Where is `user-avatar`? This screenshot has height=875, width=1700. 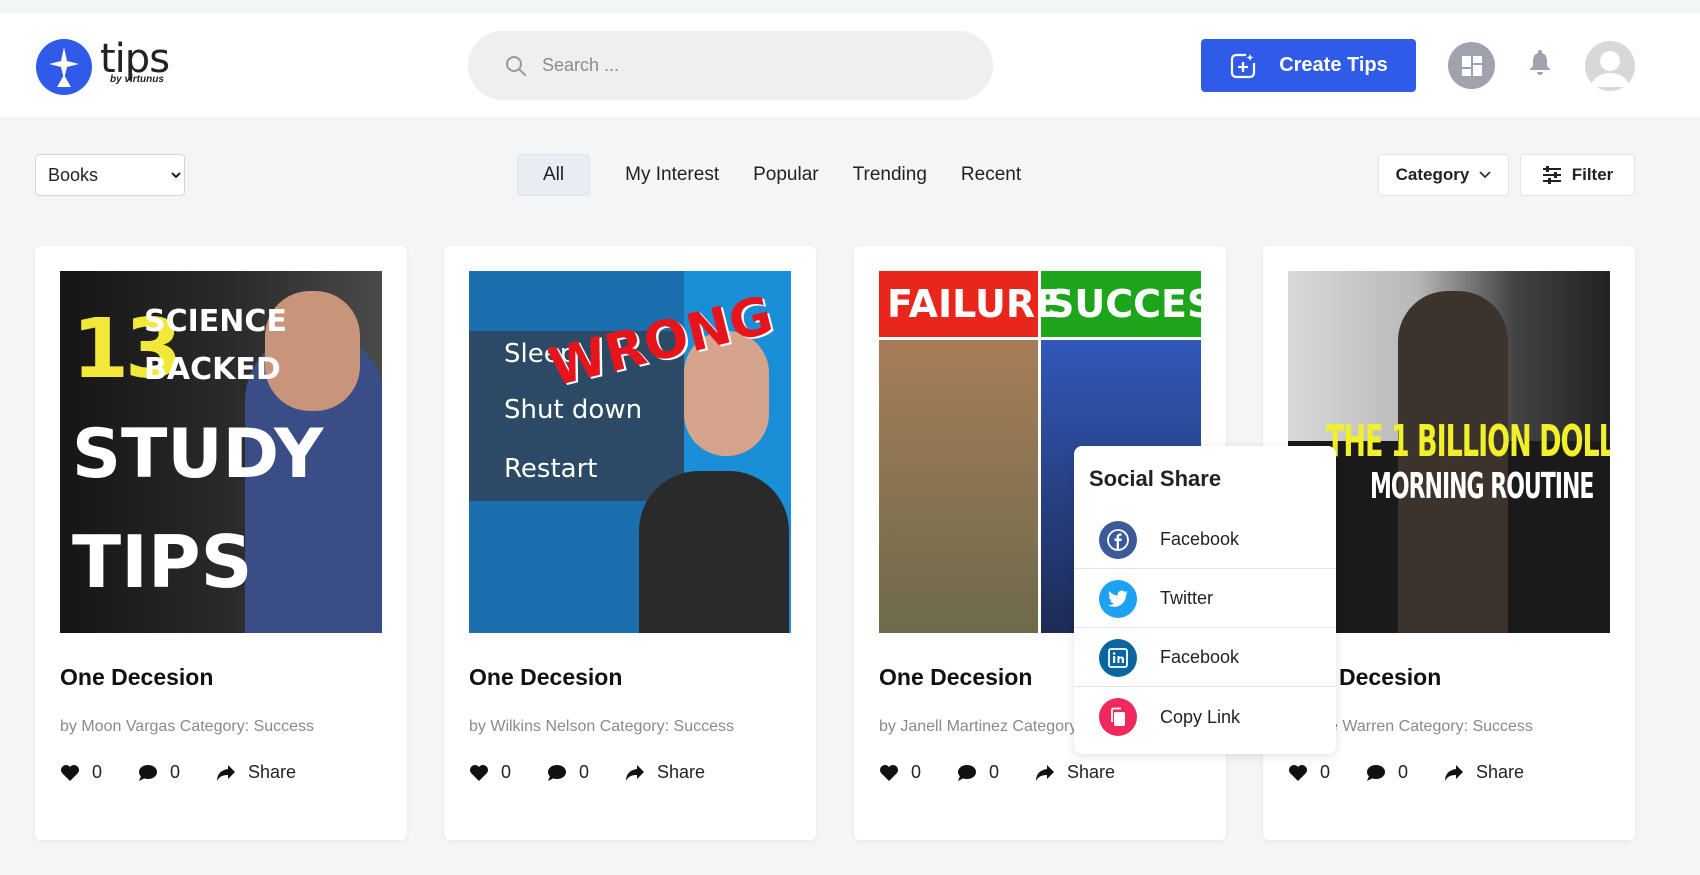 user-avatar is located at coordinates (1610, 66).